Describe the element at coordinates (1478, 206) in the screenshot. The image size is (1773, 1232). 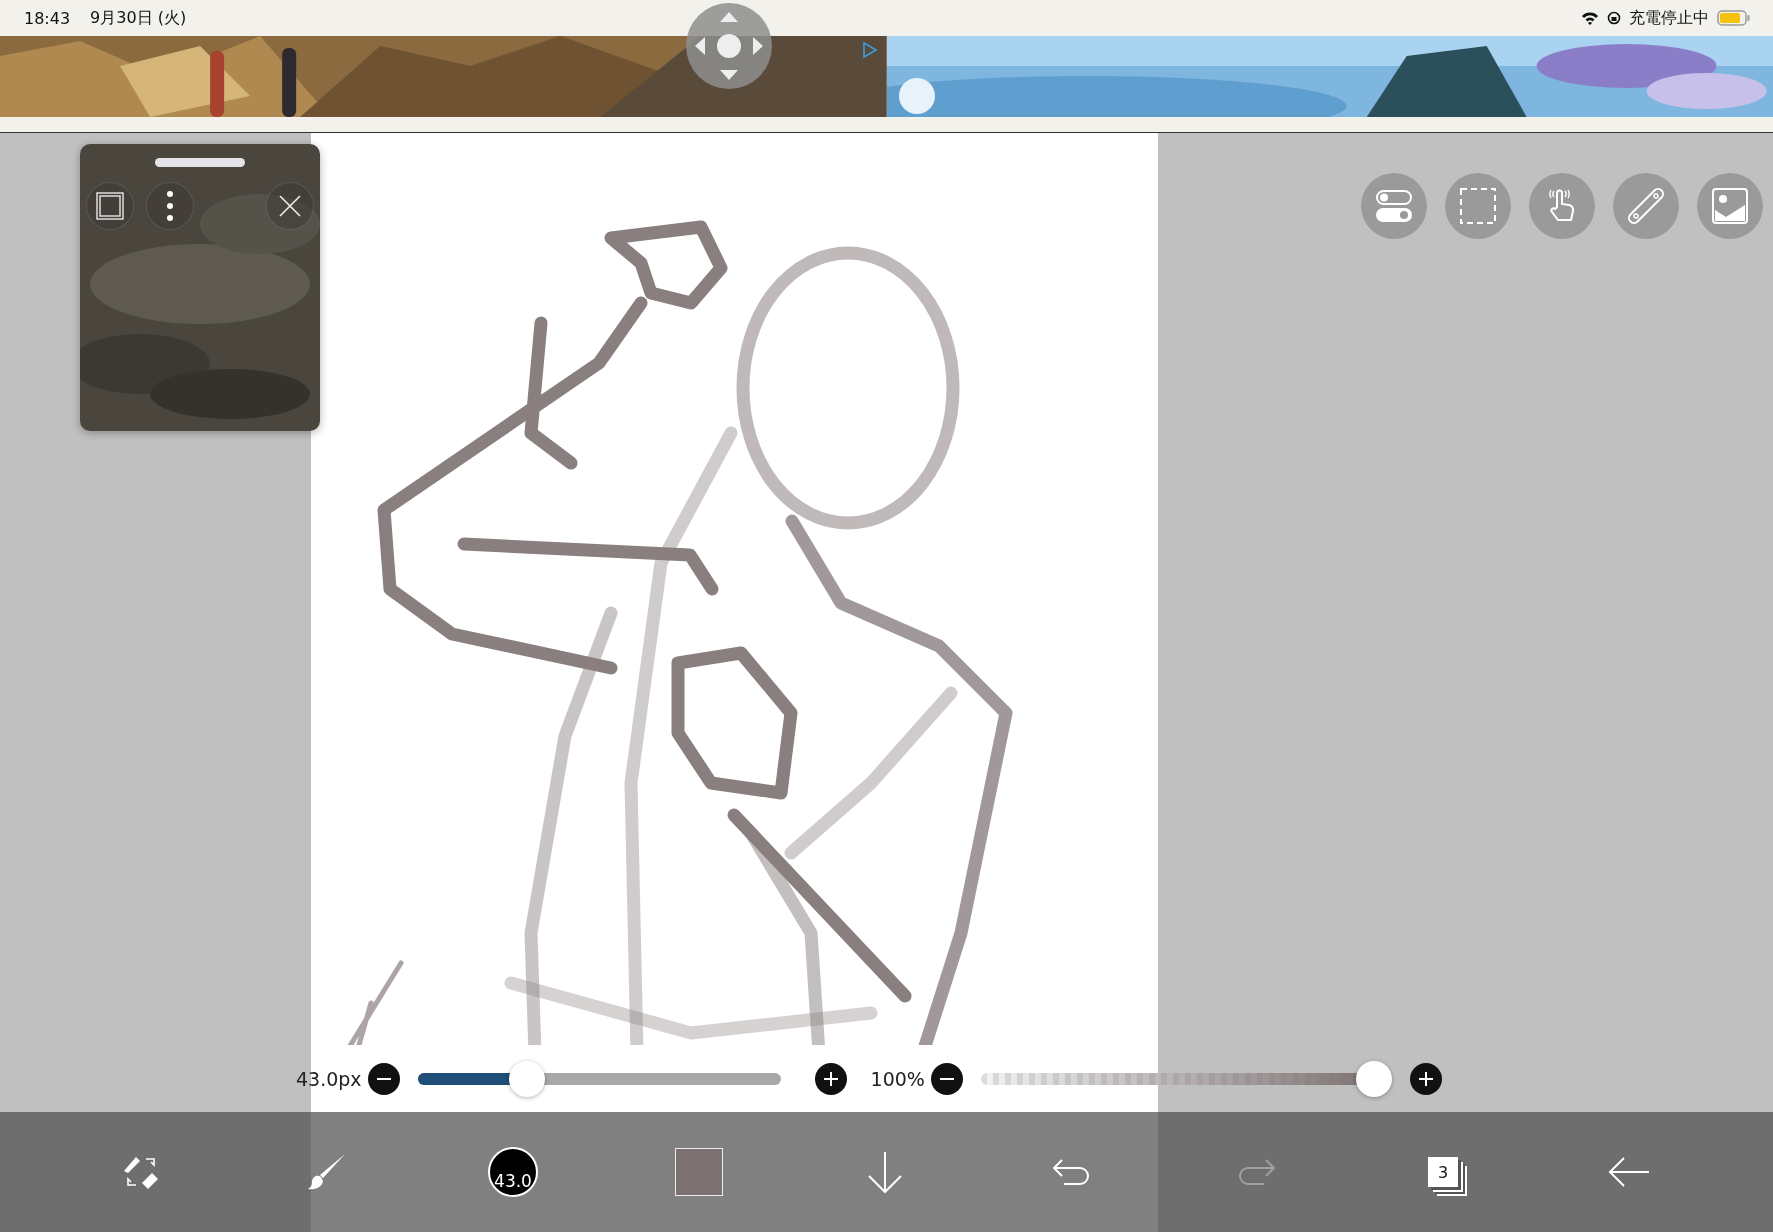
I see `selection-icon` at that location.